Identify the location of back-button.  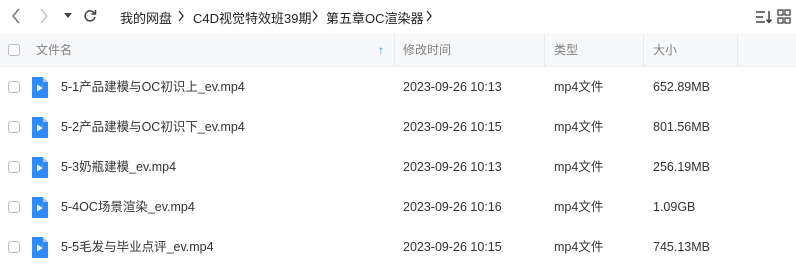
(16, 16).